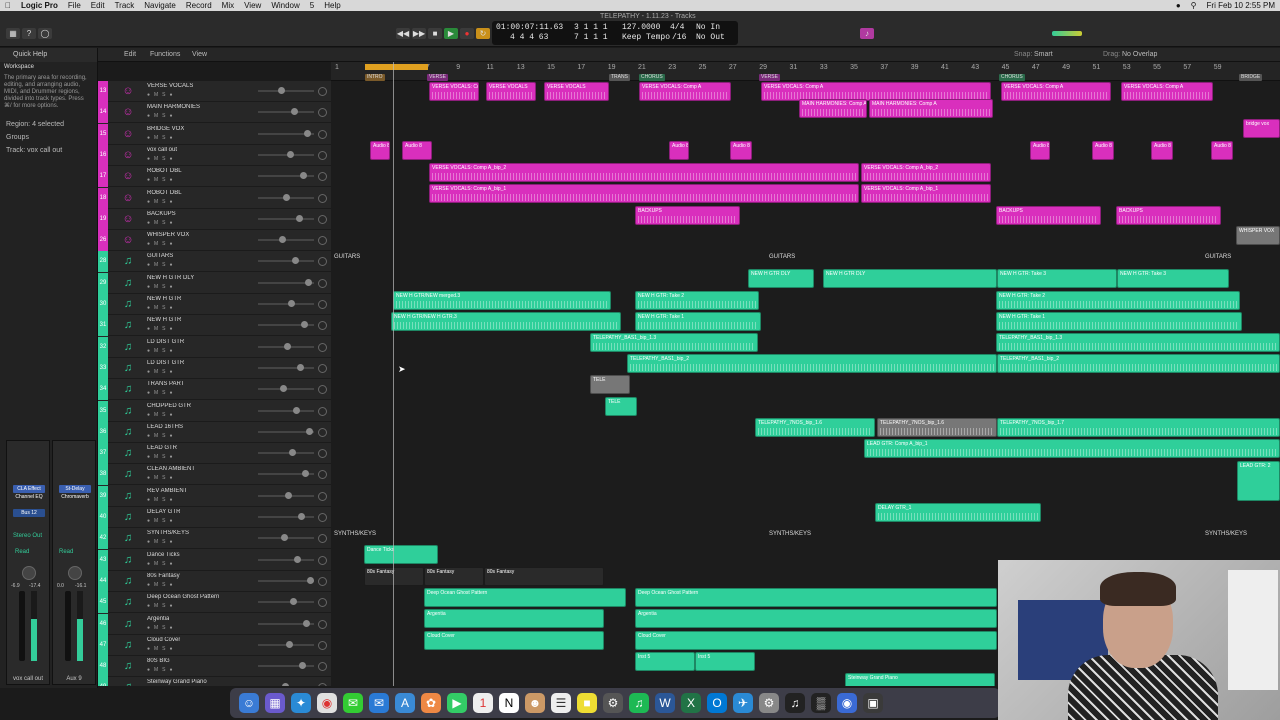  What do you see at coordinates (467, 33) in the screenshot?
I see `record-button: ●` at bounding box center [467, 33].